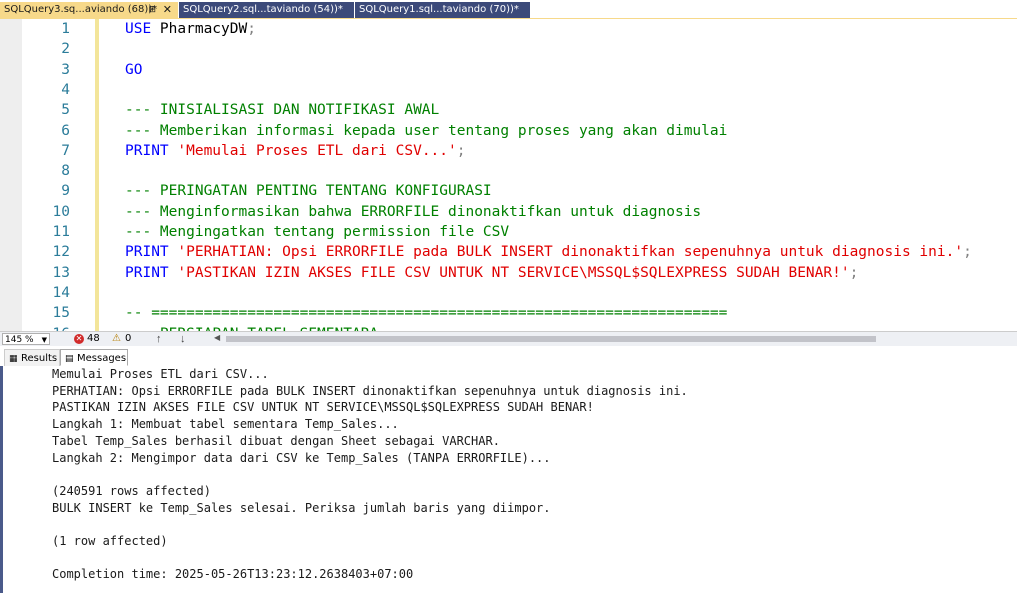  I want to click on line-number: 3, so click(65, 69).